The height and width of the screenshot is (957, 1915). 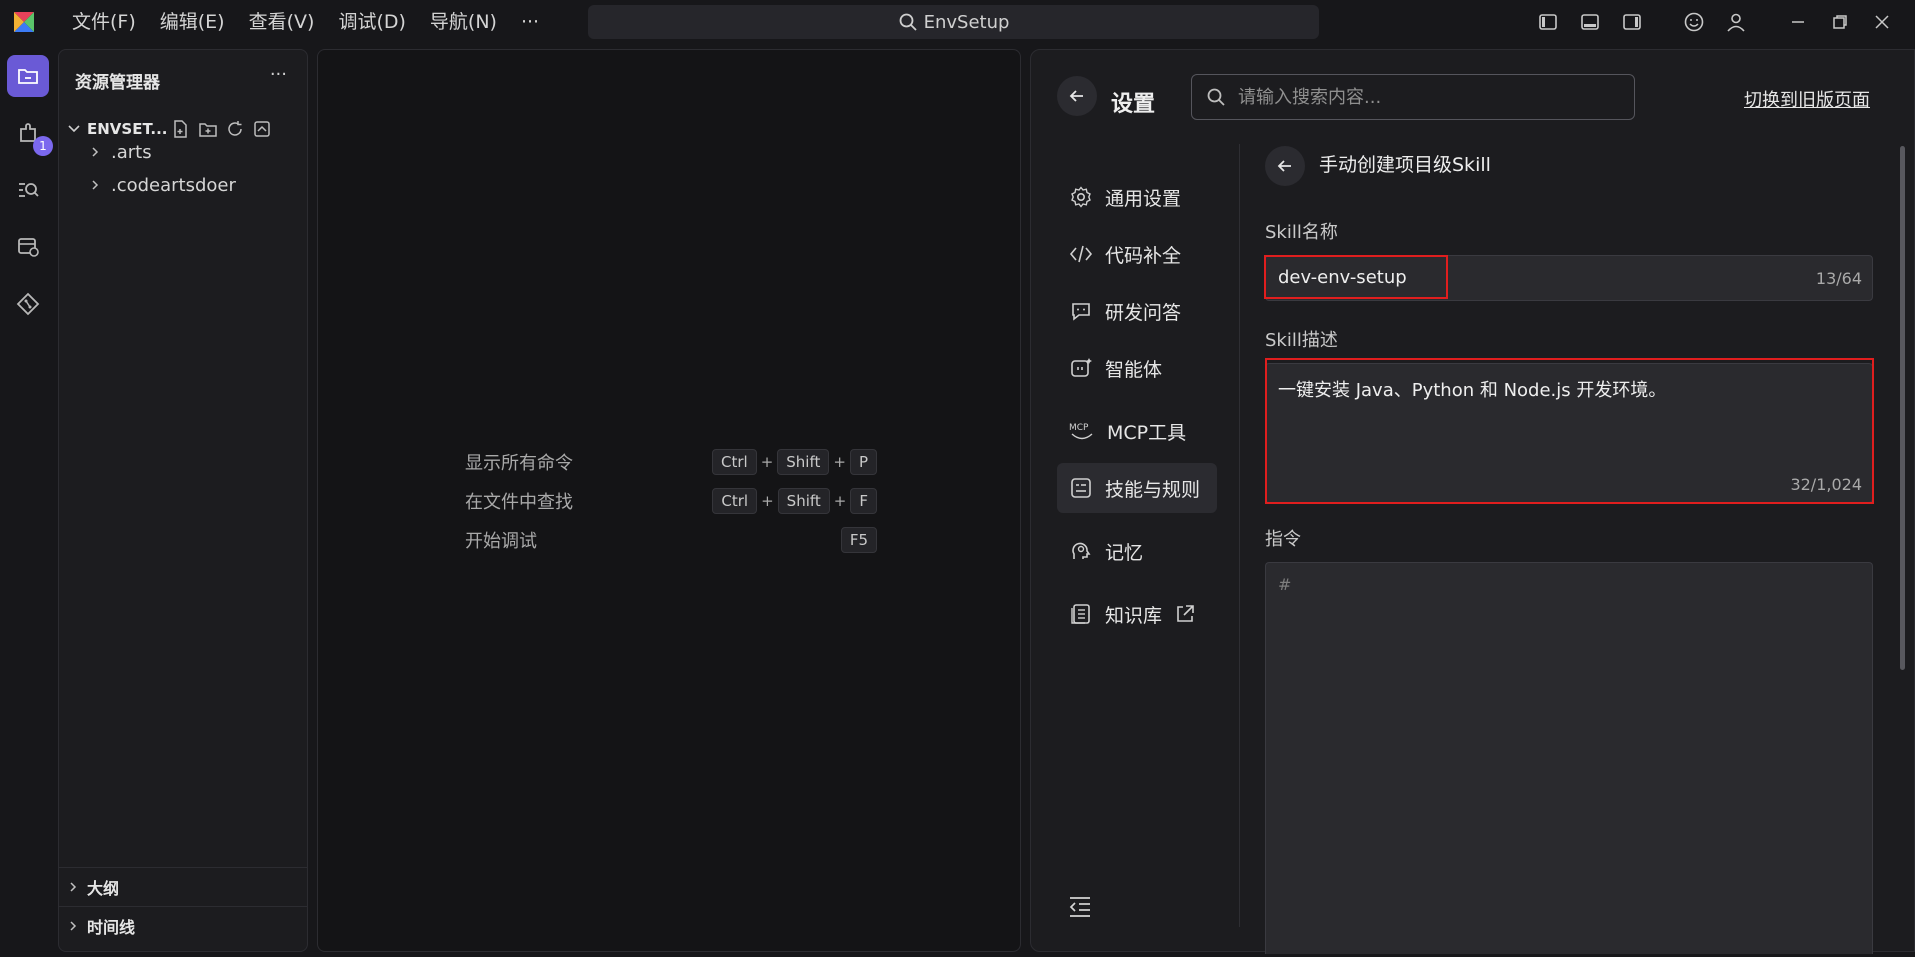 I want to click on collapse-all-icon, so click(x=262, y=129).